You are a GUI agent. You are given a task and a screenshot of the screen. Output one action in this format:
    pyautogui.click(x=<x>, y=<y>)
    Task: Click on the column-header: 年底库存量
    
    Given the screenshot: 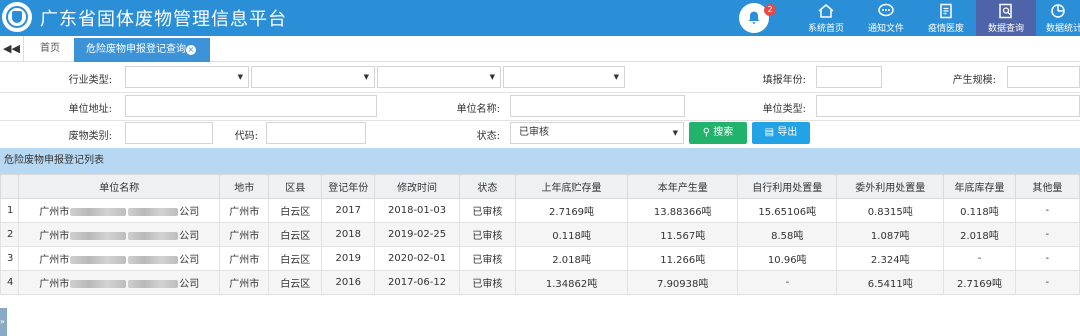 What is the action you would take?
    pyautogui.click(x=979, y=186)
    